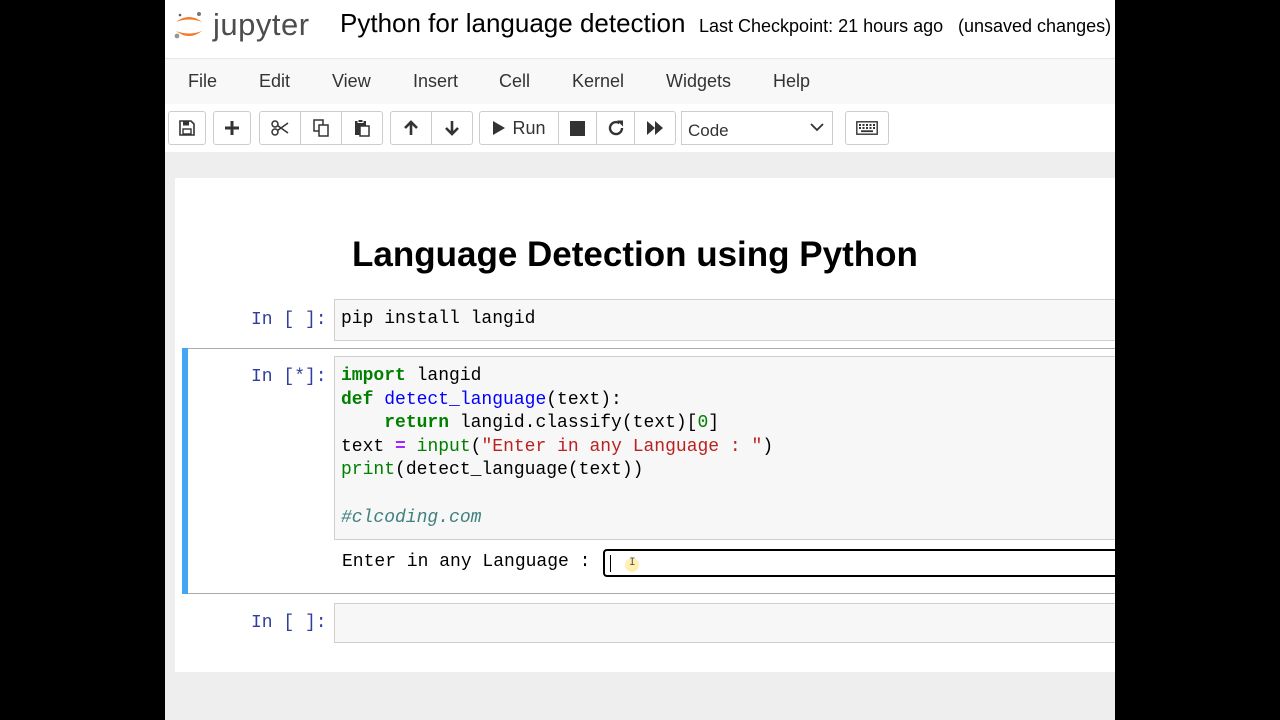  I want to click on plus-icon, so click(232, 128).